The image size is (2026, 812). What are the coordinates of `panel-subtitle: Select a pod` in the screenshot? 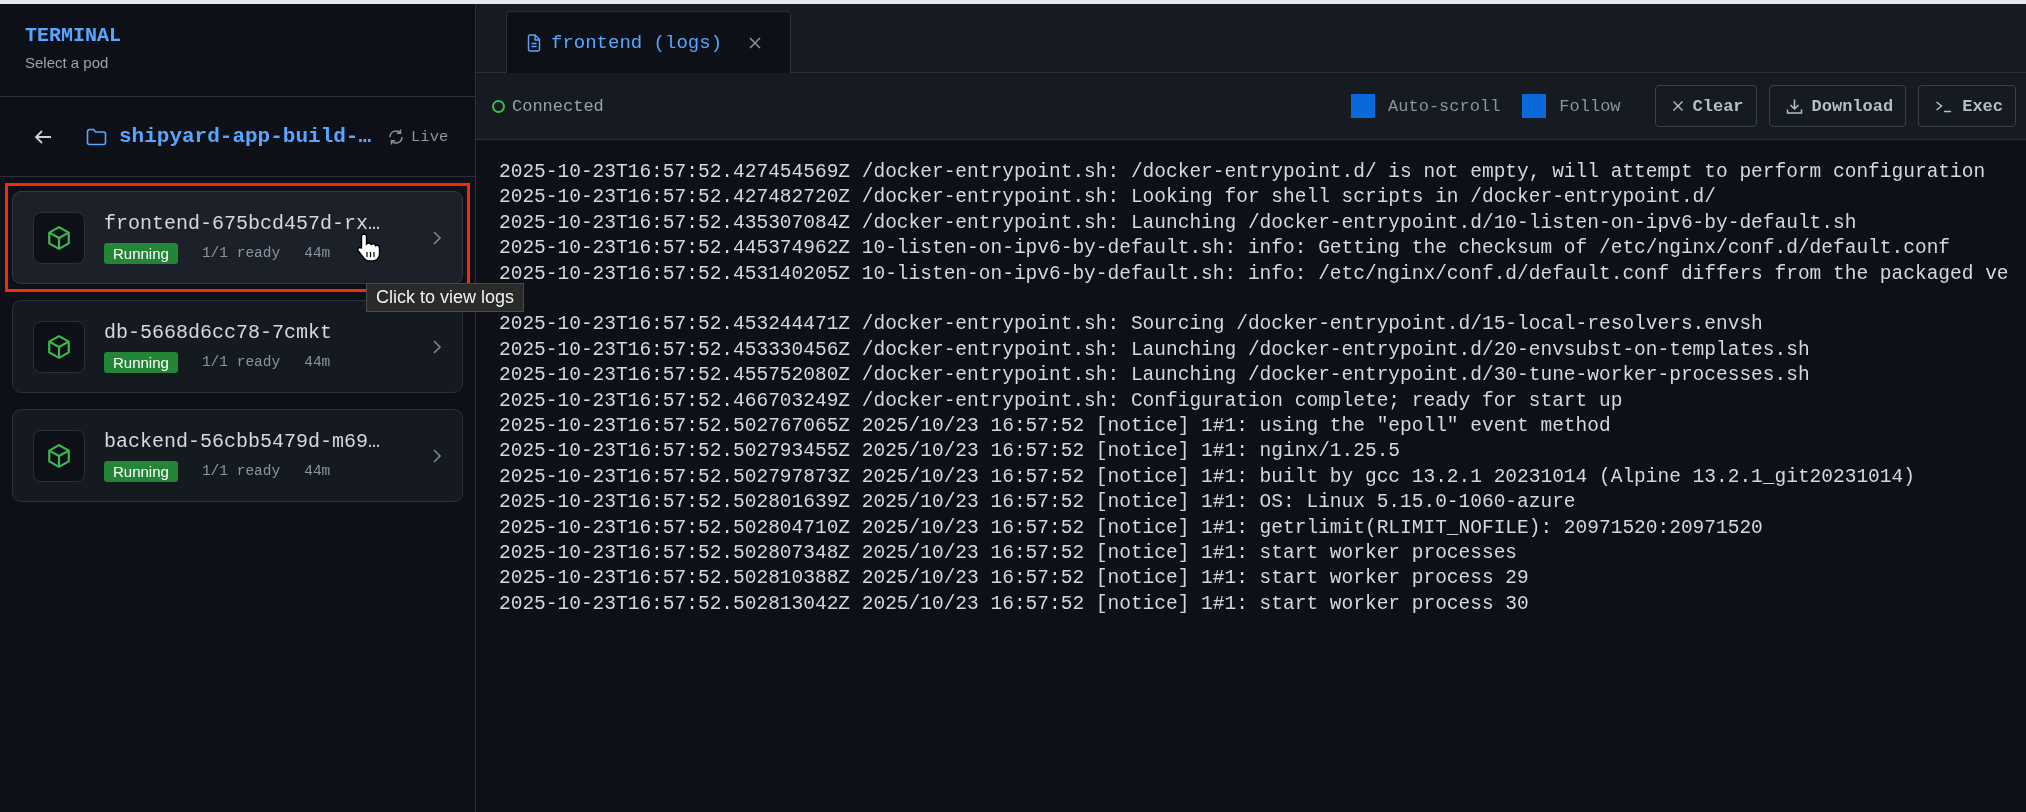 It's located at (67, 62).